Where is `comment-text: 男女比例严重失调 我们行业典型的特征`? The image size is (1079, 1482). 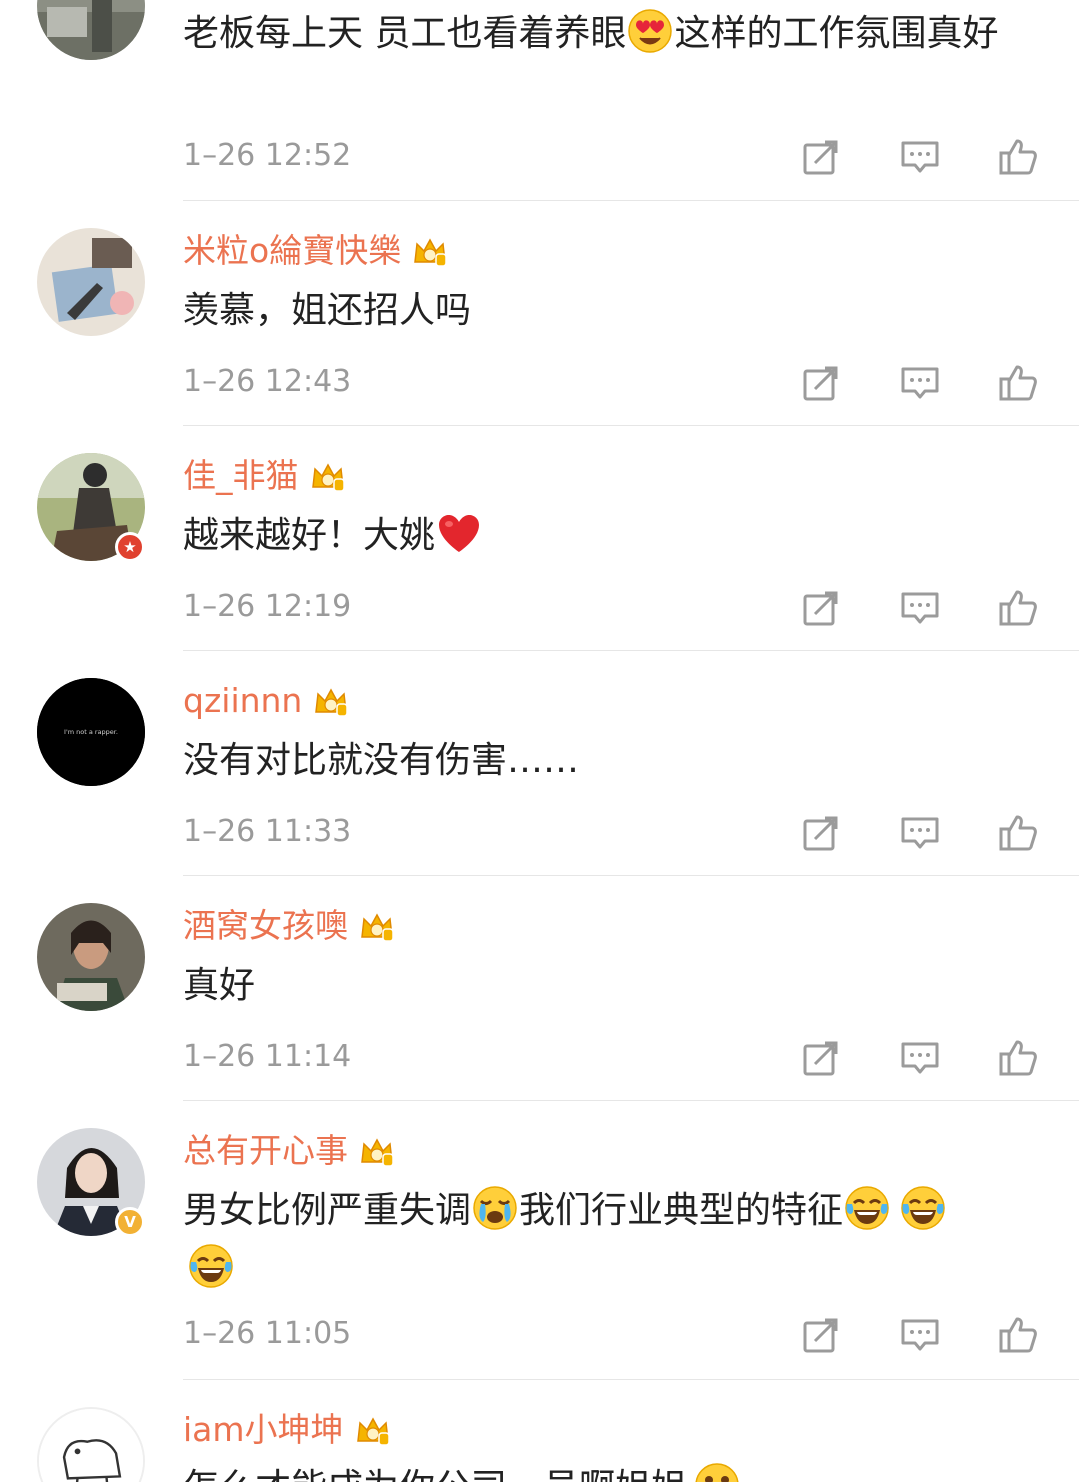
comment-text: 男女比例严重失调 我们行业典型的特征 is located at coordinates (613, 1240).